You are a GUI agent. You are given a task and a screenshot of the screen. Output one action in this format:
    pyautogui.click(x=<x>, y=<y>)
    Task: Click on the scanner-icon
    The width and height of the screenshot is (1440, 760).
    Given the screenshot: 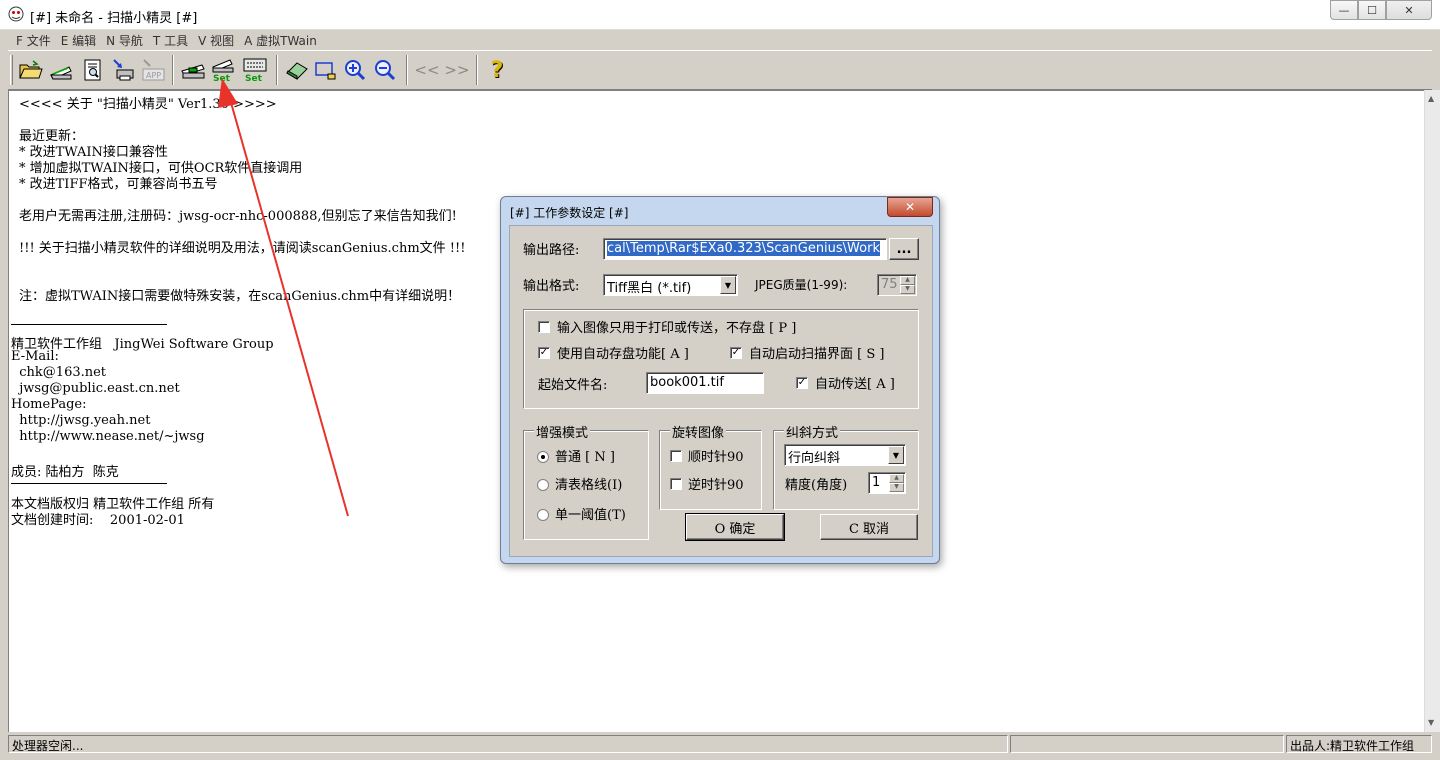 What is the action you would take?
    pyautogui.click(x=61, y=73)
    